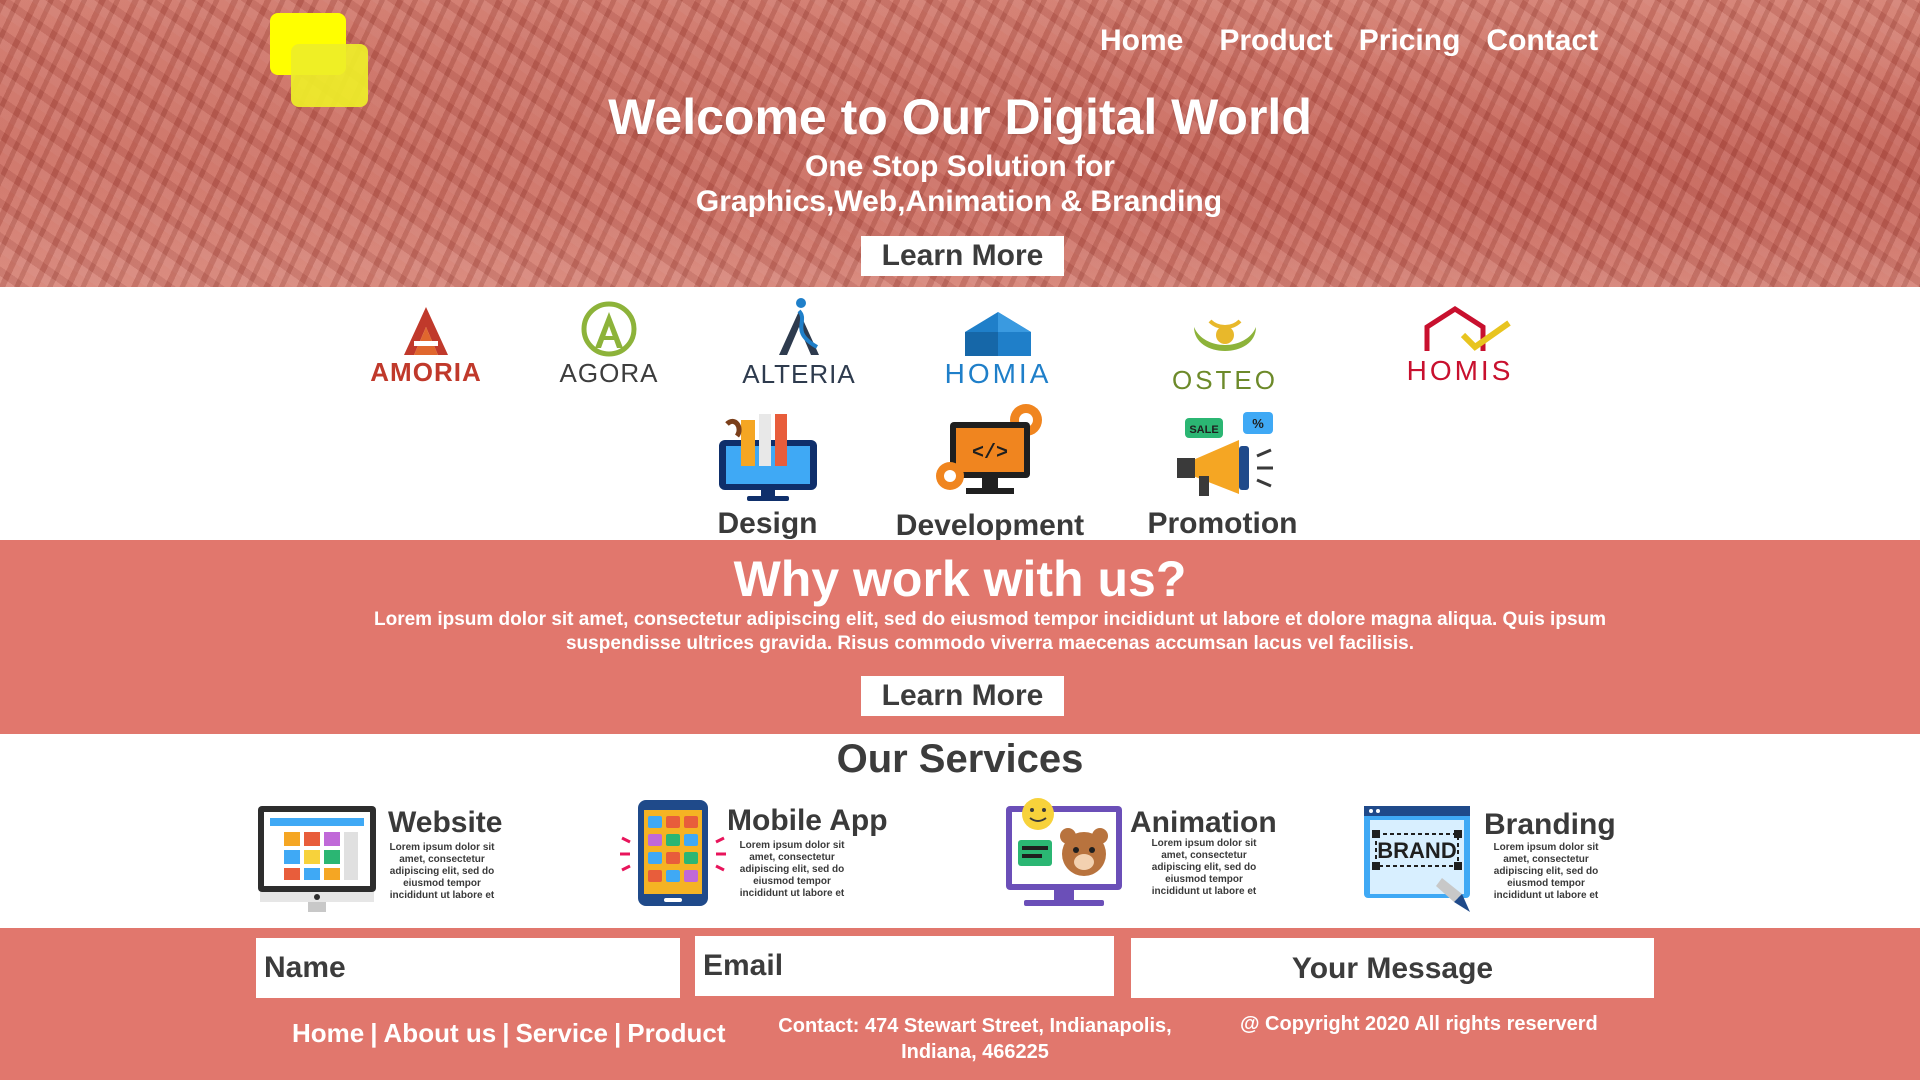  I want to click on service-name: Website, so click(445, 822).